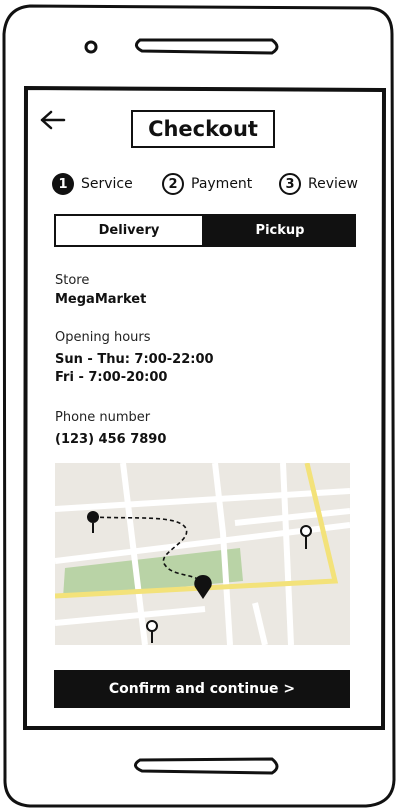 The height and width of the screenshot is (810, 397). What do you see at coordinates (129, 230) in the screenshot?
I see `delivery-tab: Delivery` at bounding box center [129, 230].